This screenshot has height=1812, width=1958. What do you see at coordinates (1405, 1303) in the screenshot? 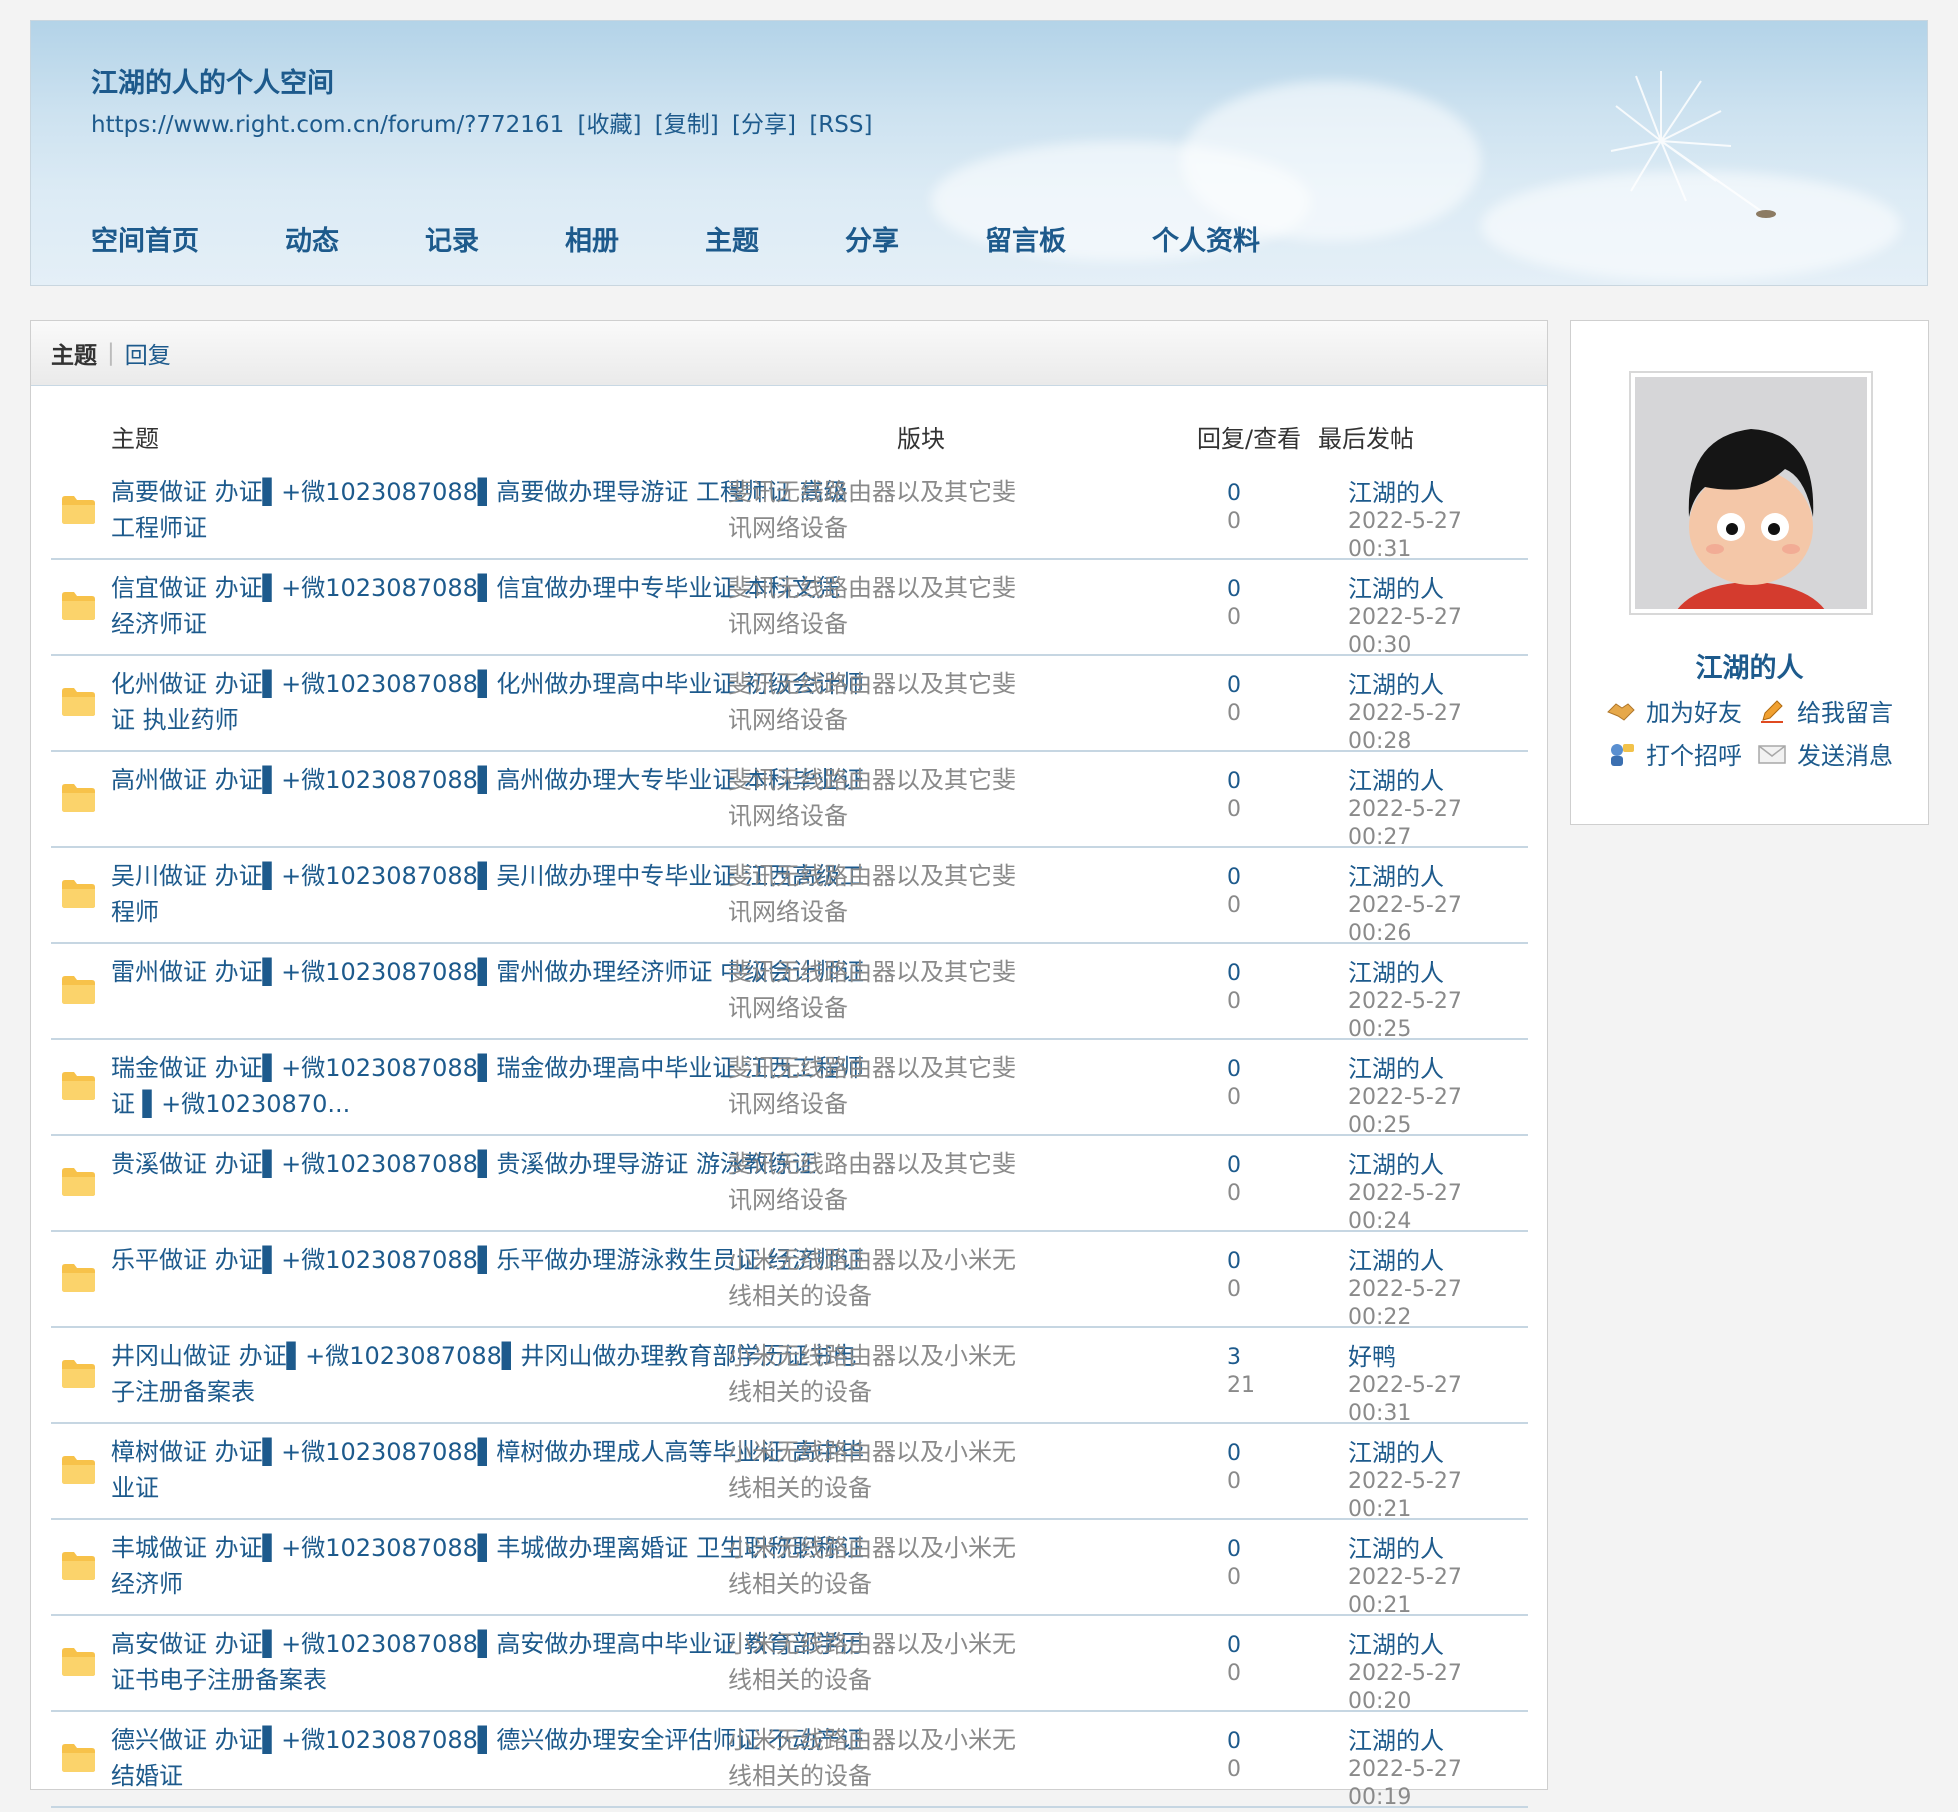
I see `thread-last-time: 2022-5-27 00:22` at bounding box center [1405, 1303].